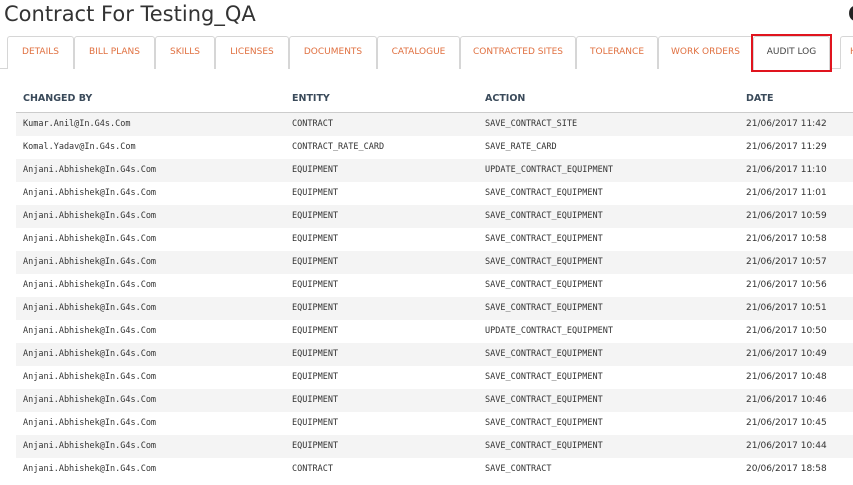  I want to click on tab-tolerance: TOLERANCE, so click(617, 52).